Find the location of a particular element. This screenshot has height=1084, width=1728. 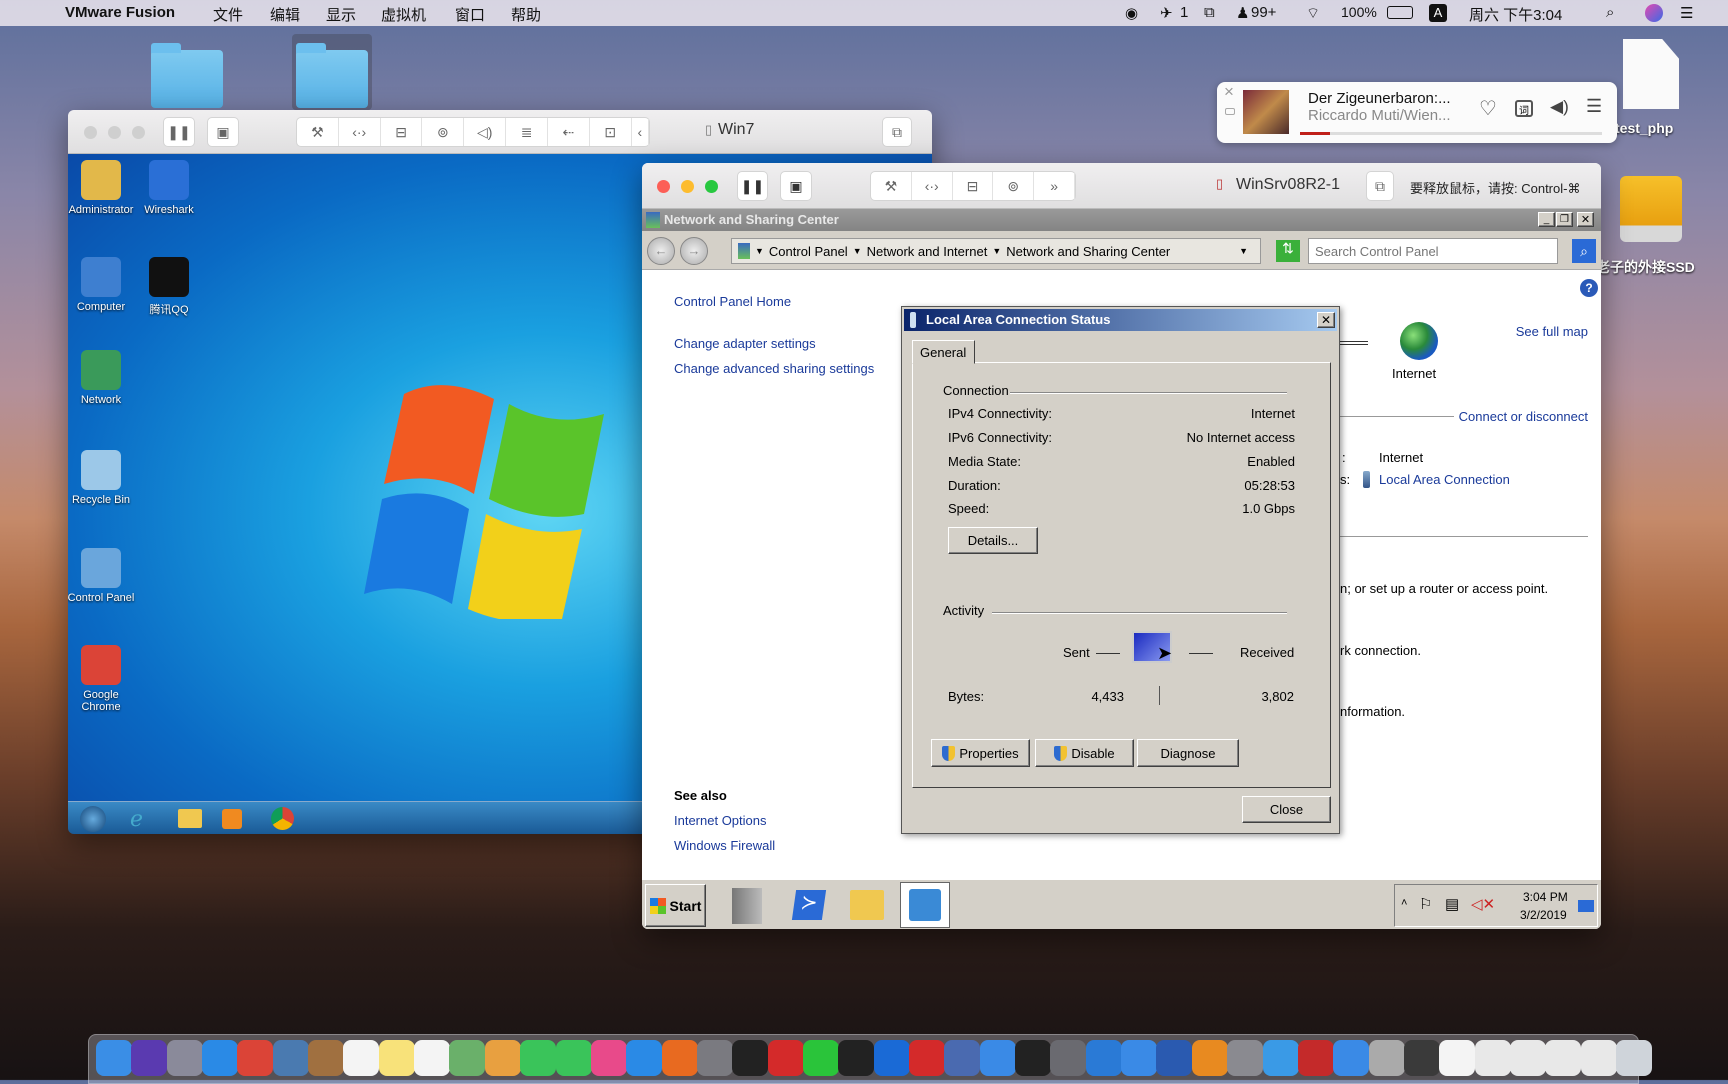

desktop-icon: Network is located at coordinates (102, 378).